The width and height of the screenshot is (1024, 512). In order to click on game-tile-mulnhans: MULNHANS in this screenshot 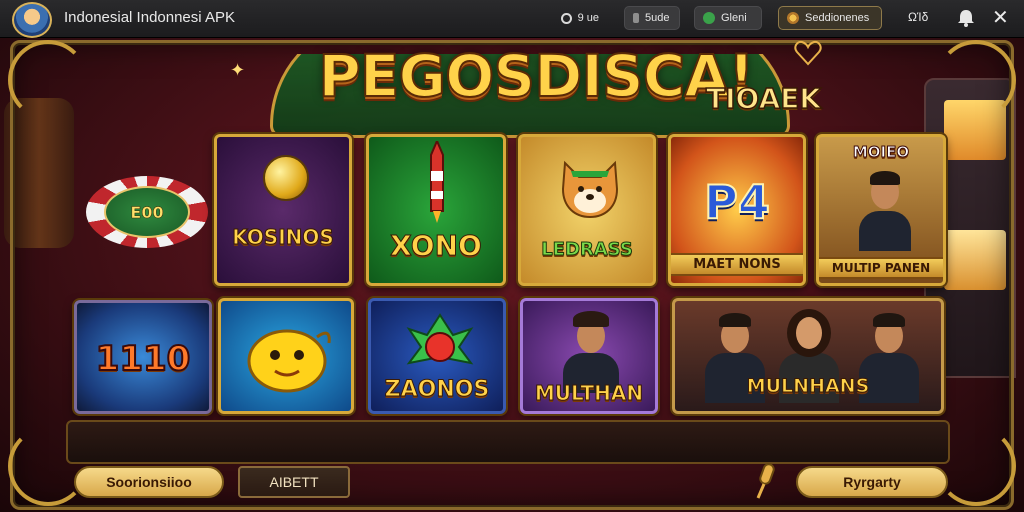, I will do `click(808, 356)`.